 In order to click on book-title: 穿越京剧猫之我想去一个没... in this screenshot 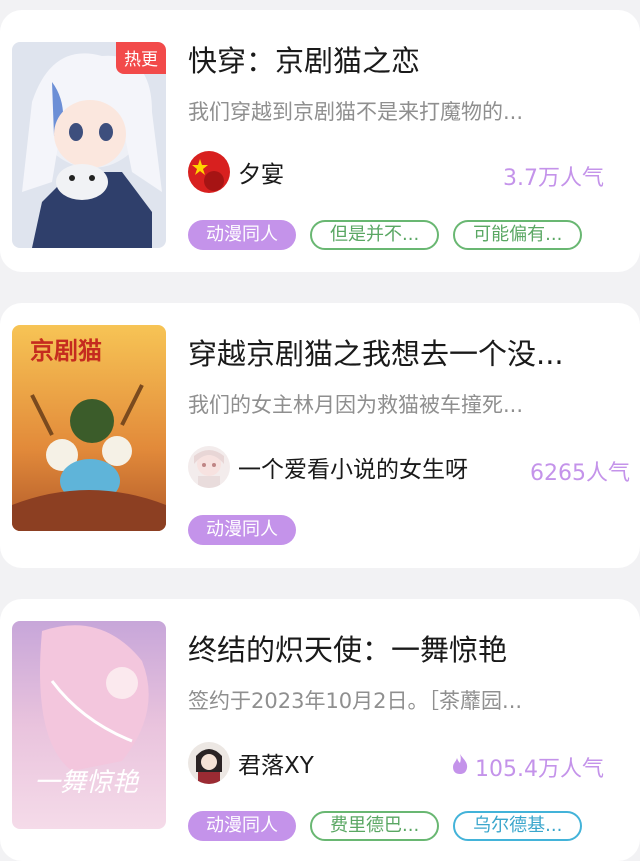, I will do `click(403, 352)`.